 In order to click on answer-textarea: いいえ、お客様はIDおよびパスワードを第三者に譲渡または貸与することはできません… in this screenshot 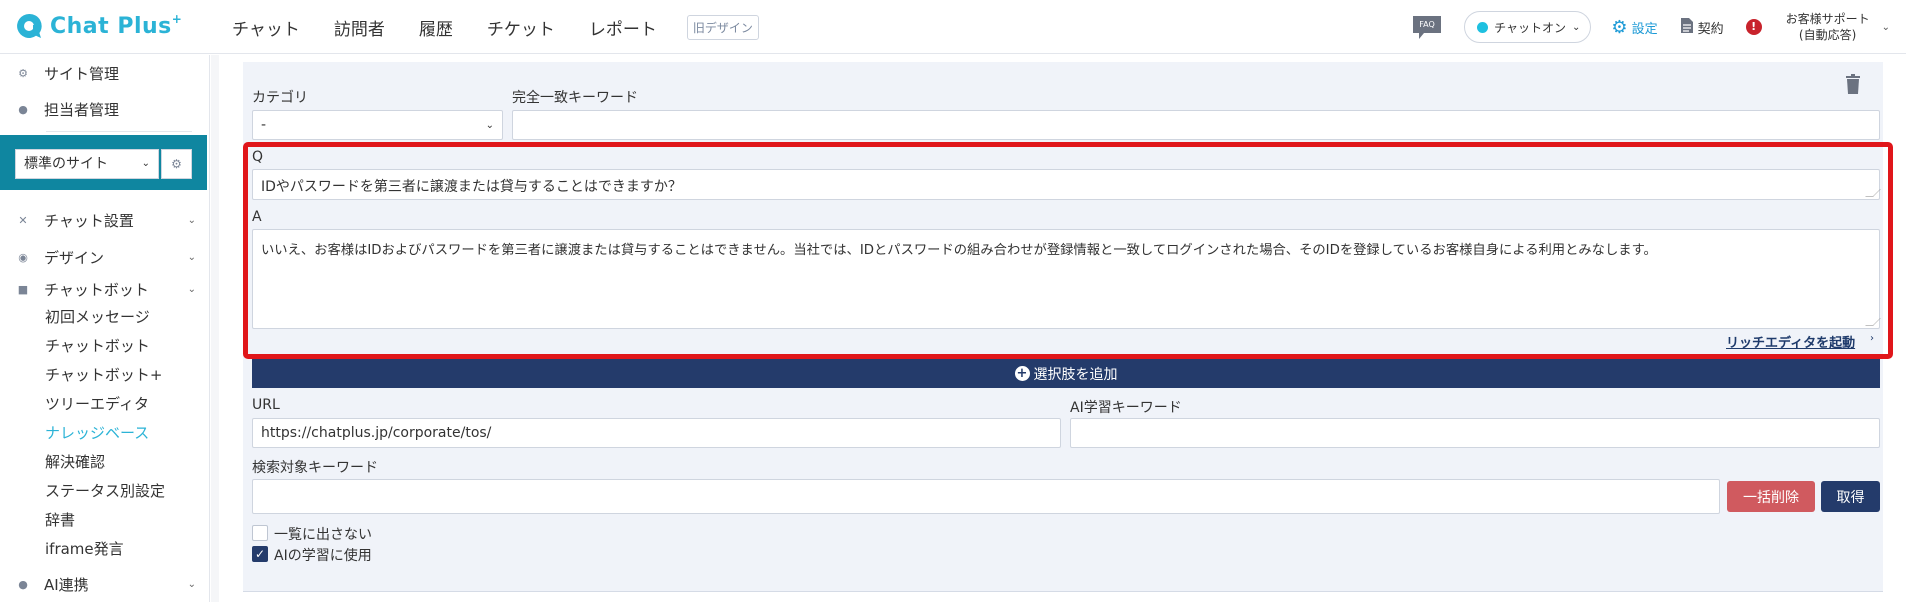, I will do `click(1066, 279)`.